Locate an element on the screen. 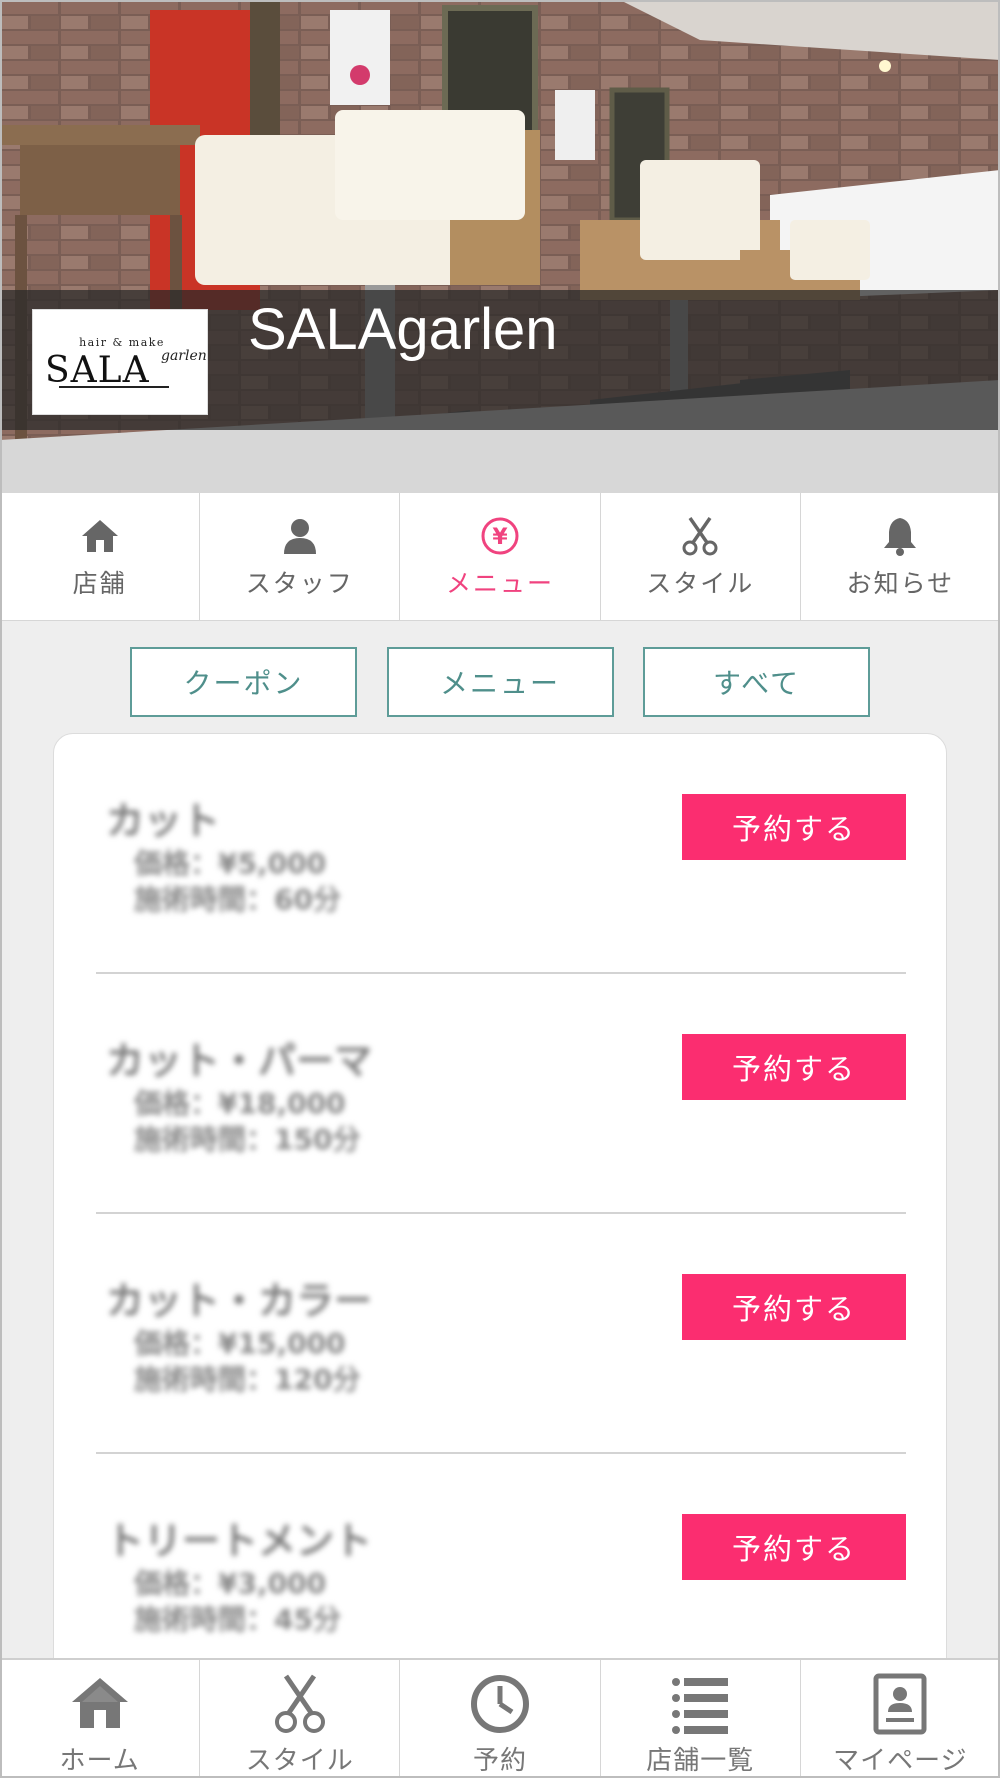 The height and width of the screenshot is (1778, 1000). menu-item: カット・カラー 価格：¥15,000 施術時間：120分 予約する is located at coordinates (501, 1334).